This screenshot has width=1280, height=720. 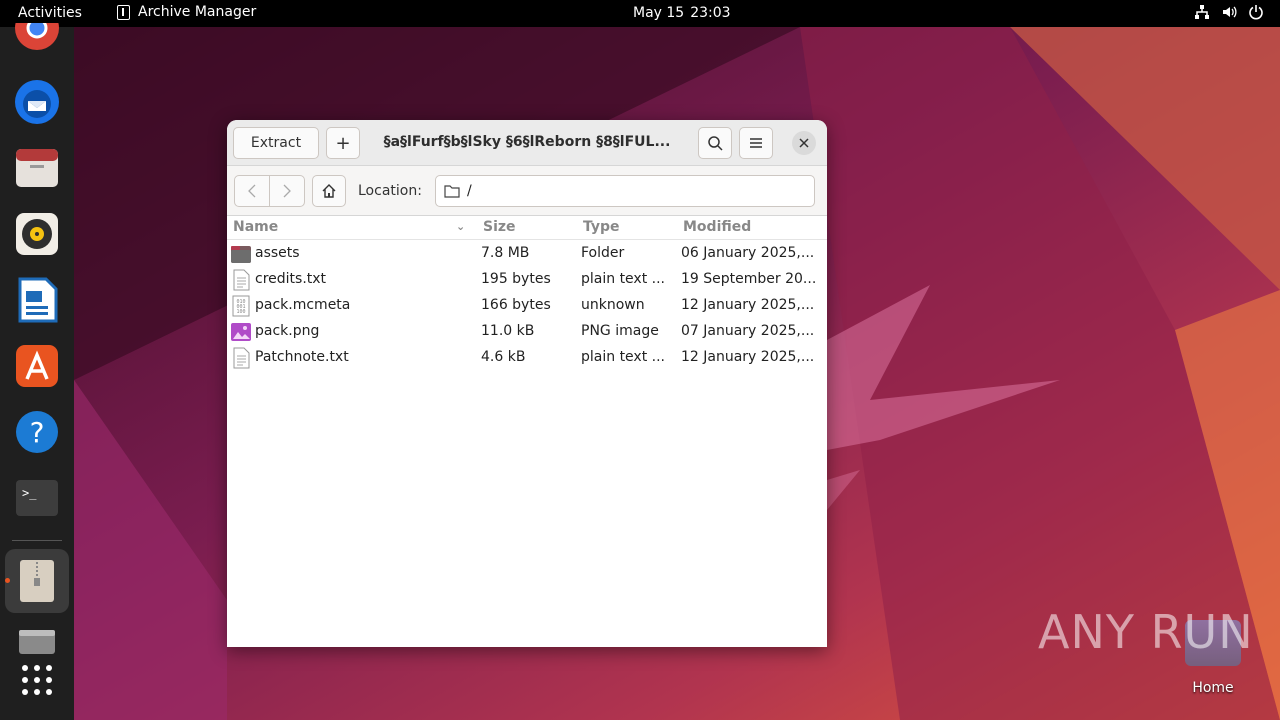 I want to click on file-name: Patchnote.txt, so click(x=302, y=357).